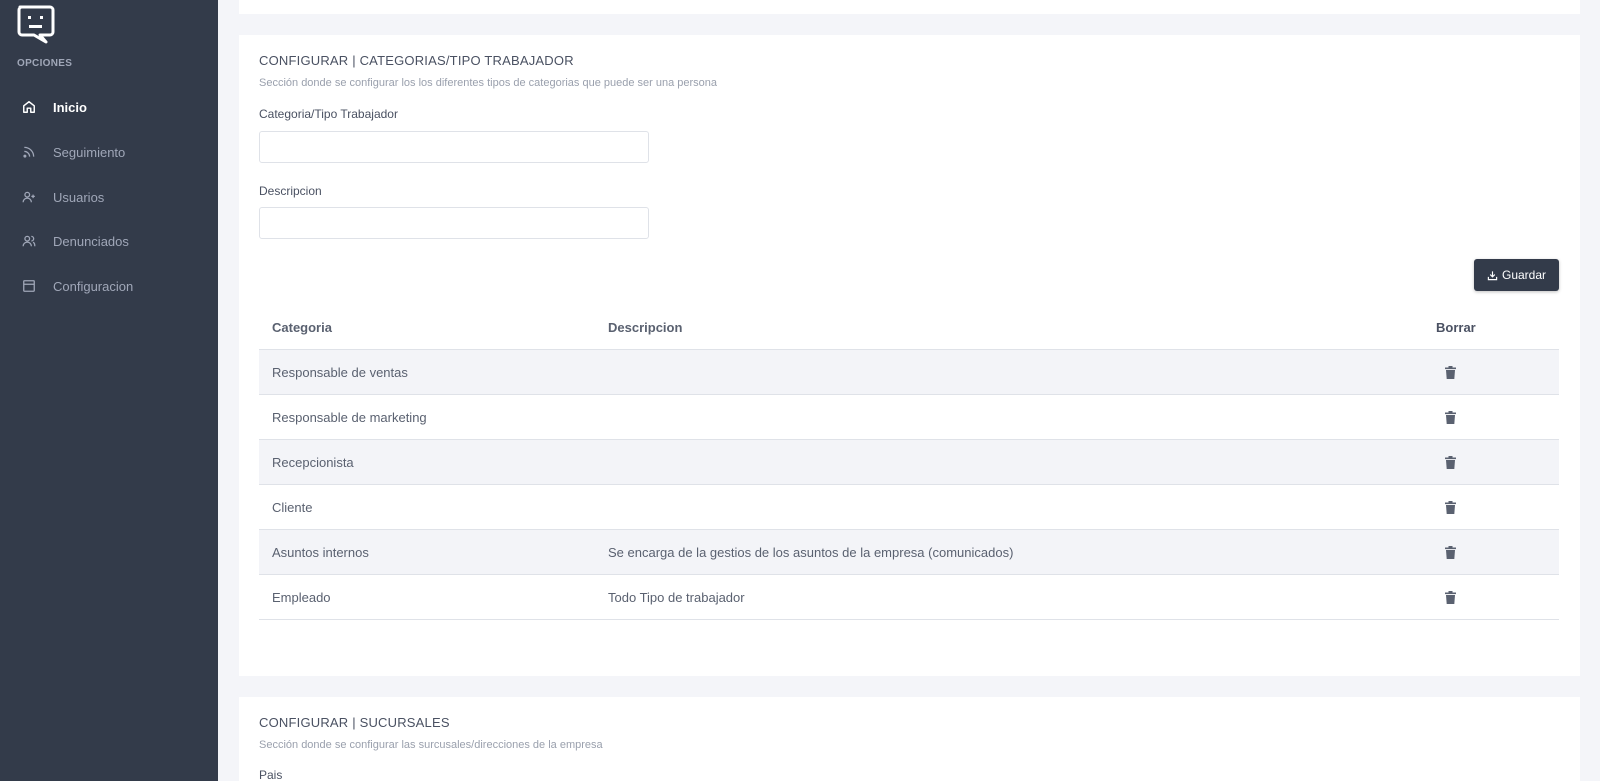 This screenshot has width=1600, height=781. What do you see at coordinates (29, 241) in the screenshot?
I see `users-icon` at bounding box center [29, 241].